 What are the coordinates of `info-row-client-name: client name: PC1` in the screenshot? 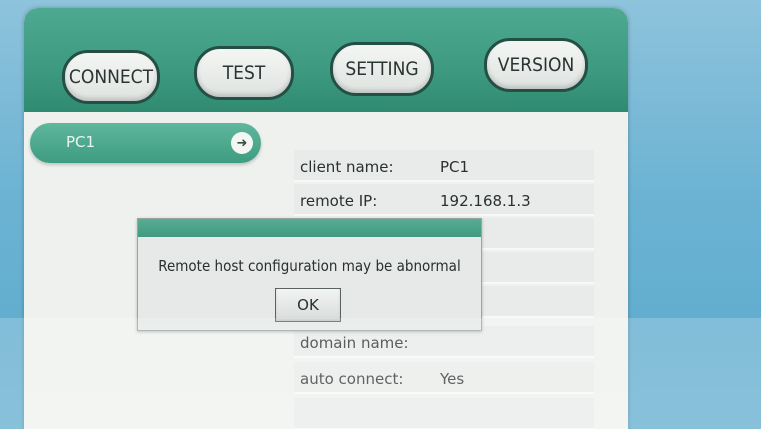 It's located at (444, 166).